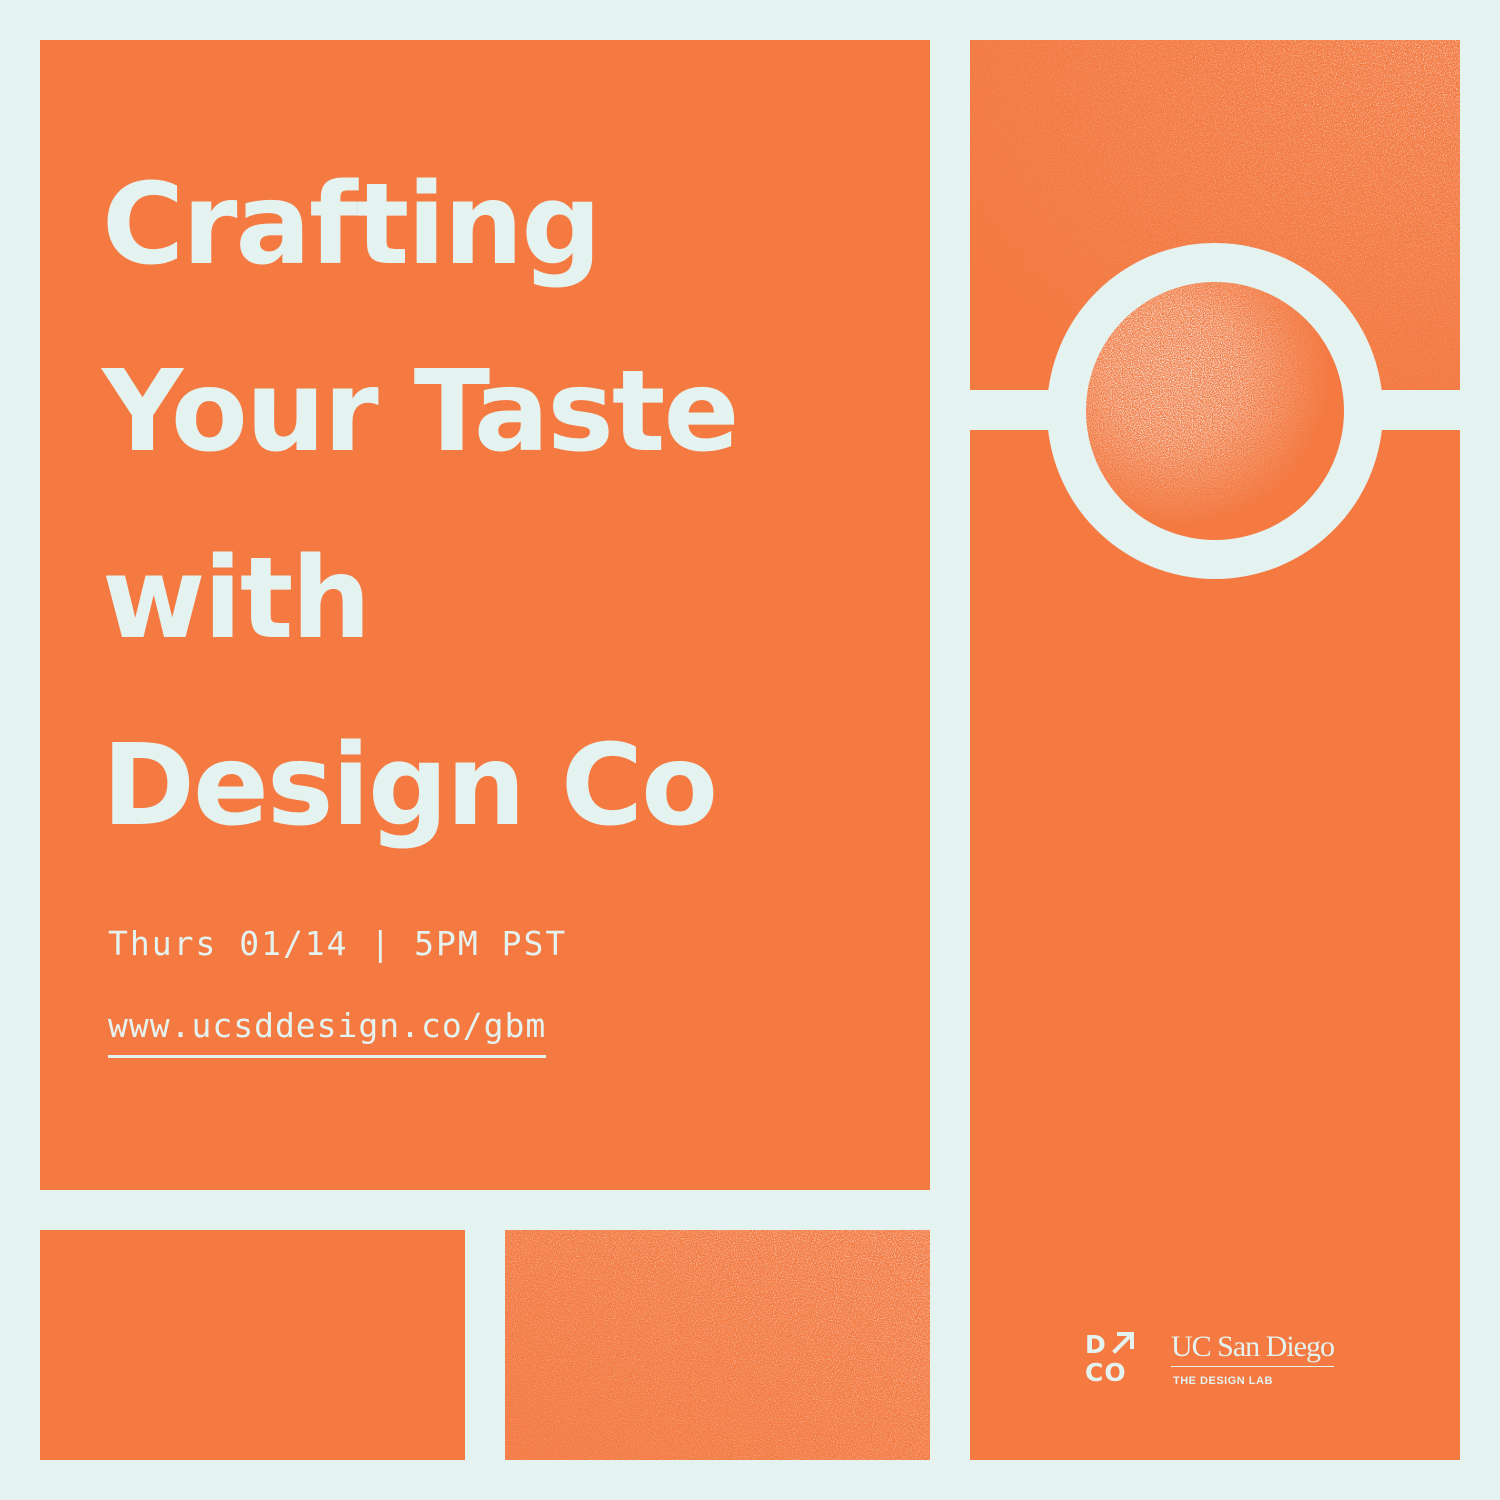 This screenshot has height=1500, width=1500. Describe the element at coordinates (1123, 1343) in the screenshot. I see `arrow-up-right-icon` at that location.